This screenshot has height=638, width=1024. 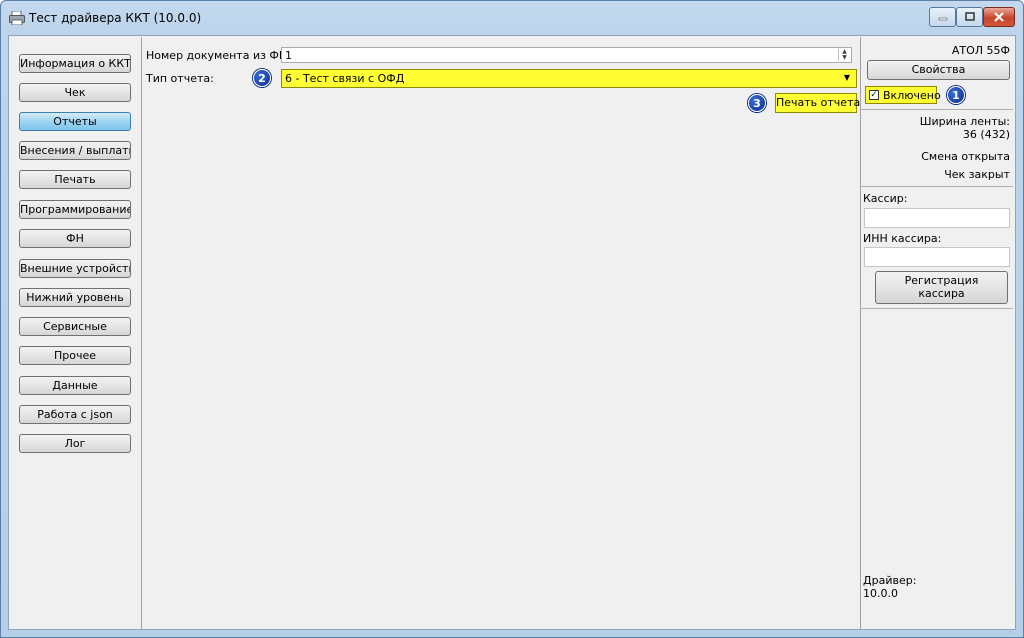 What do you see at coordinates (288, 55) in the screenshot?
I see `doc-number-value: 1` at bounding box center [288, 55].